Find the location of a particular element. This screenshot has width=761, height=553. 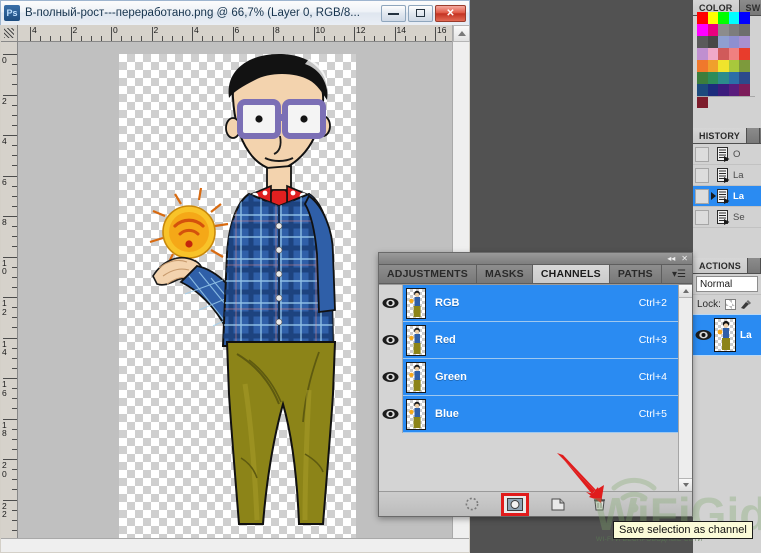

tab-adjustments: ADJUSTMENTS is located at coordinates (428, 274).